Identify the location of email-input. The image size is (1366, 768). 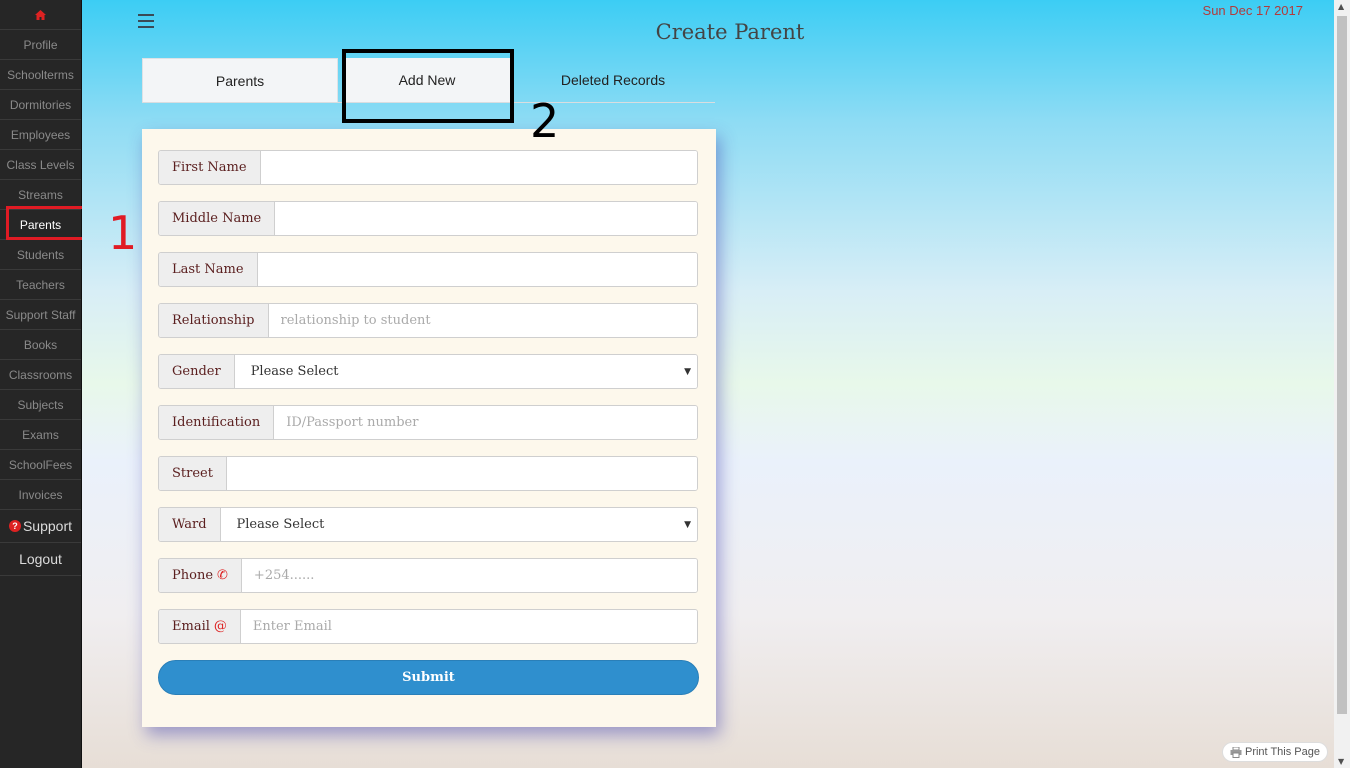
(468, 626).